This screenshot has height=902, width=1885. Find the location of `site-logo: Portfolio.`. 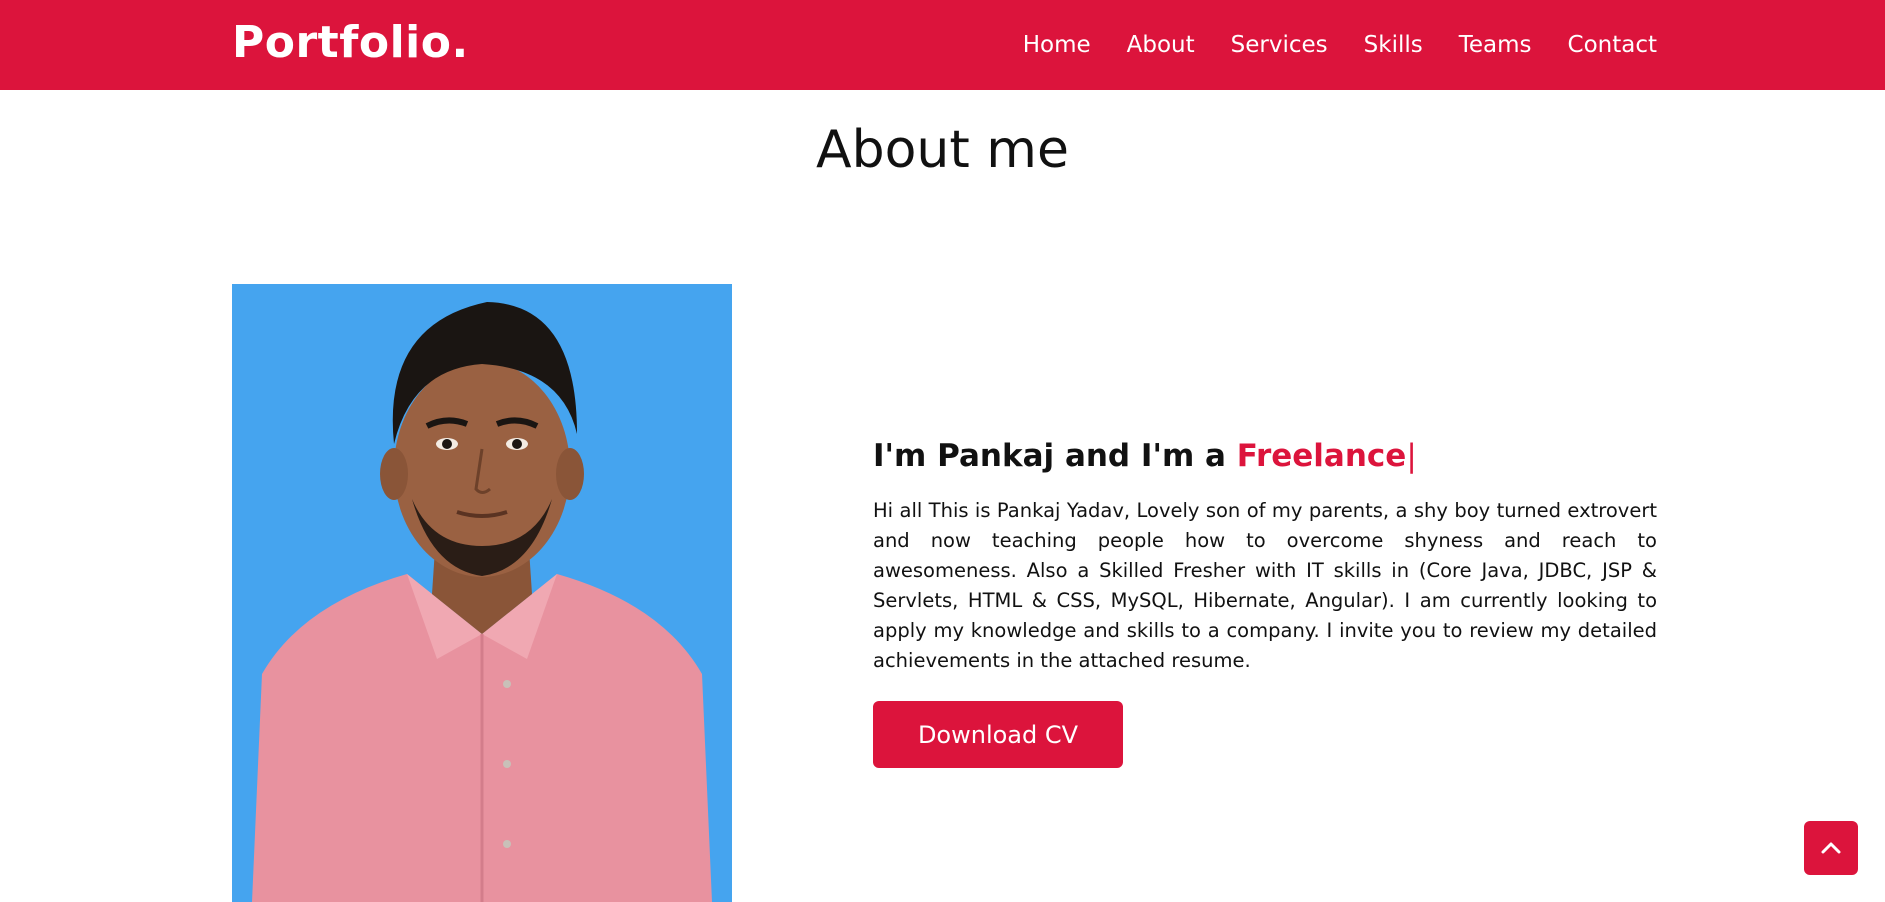

site-logo: Portfolio. is located at coordinates (350, 42).